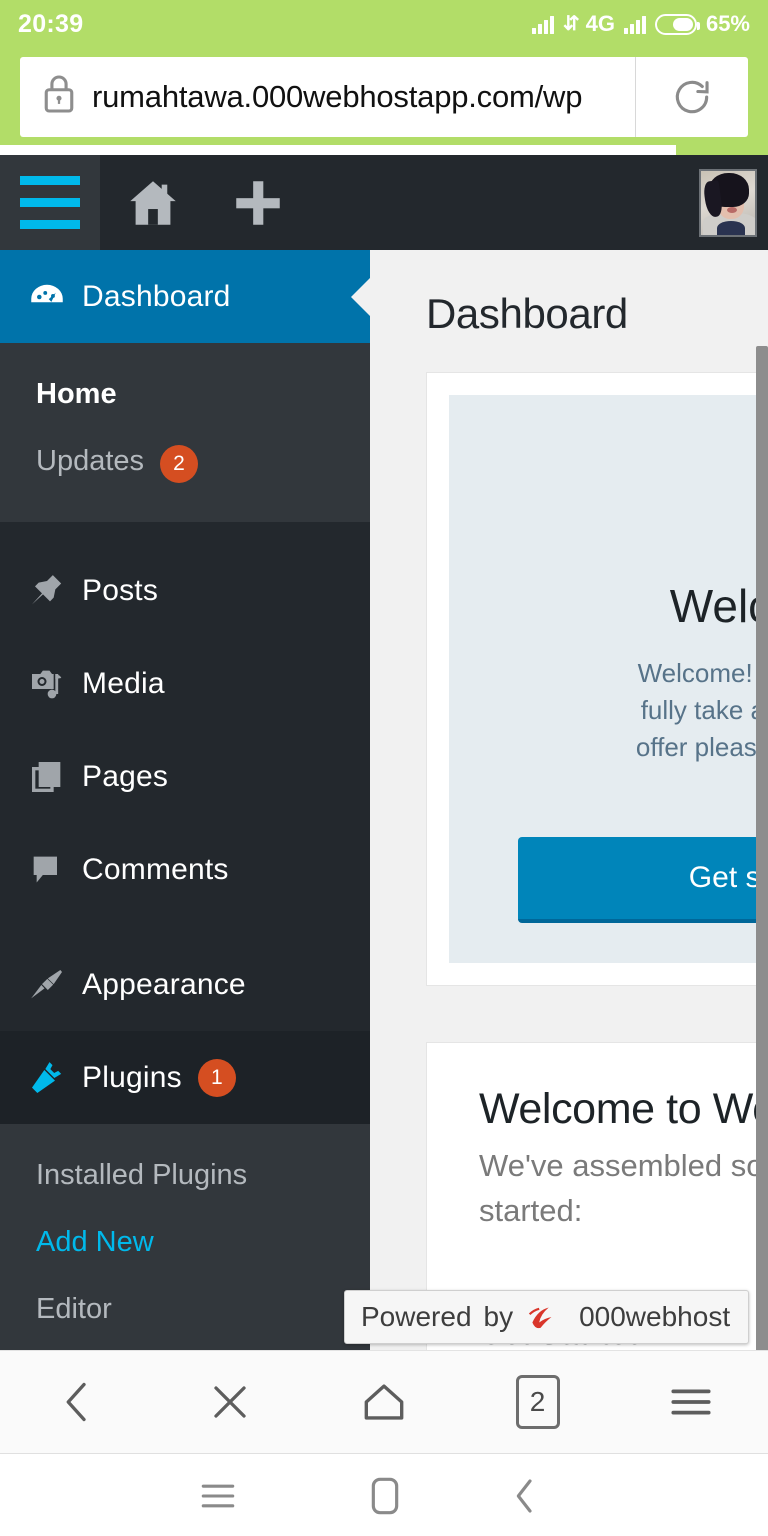 The height and width of the screenshot is (1536, 768). I want to click on 000webhost-brand: 000webhost, so click(655, 1316).